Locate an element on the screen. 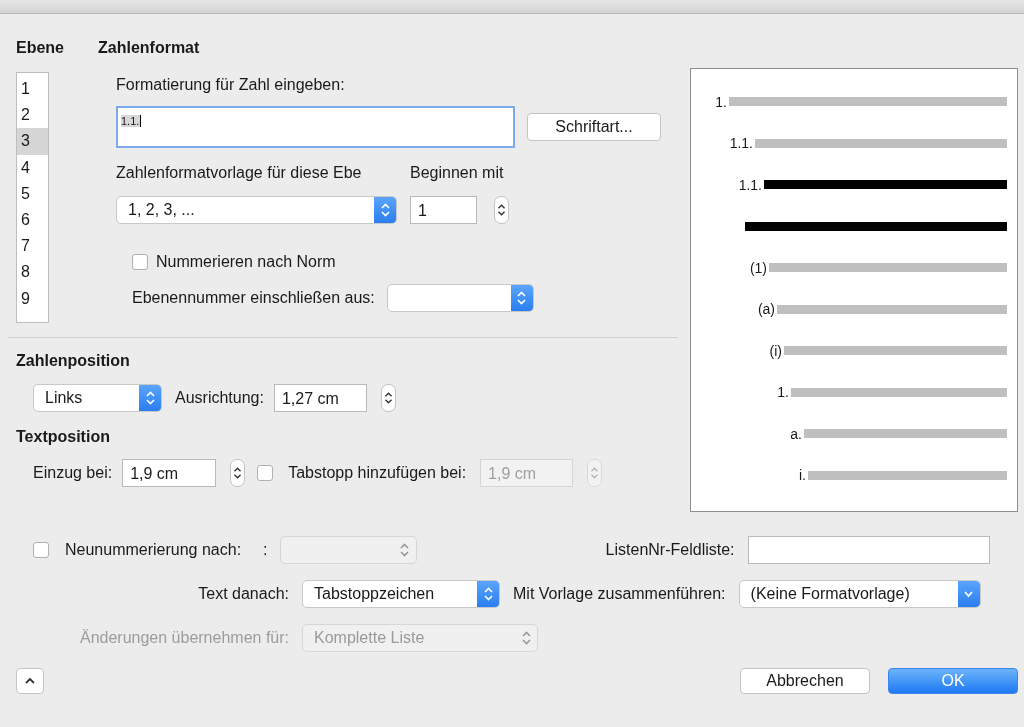 The height and width of the screenshot is (727, 1024). section-heading: Ebene is located at coordinates (40, 48).